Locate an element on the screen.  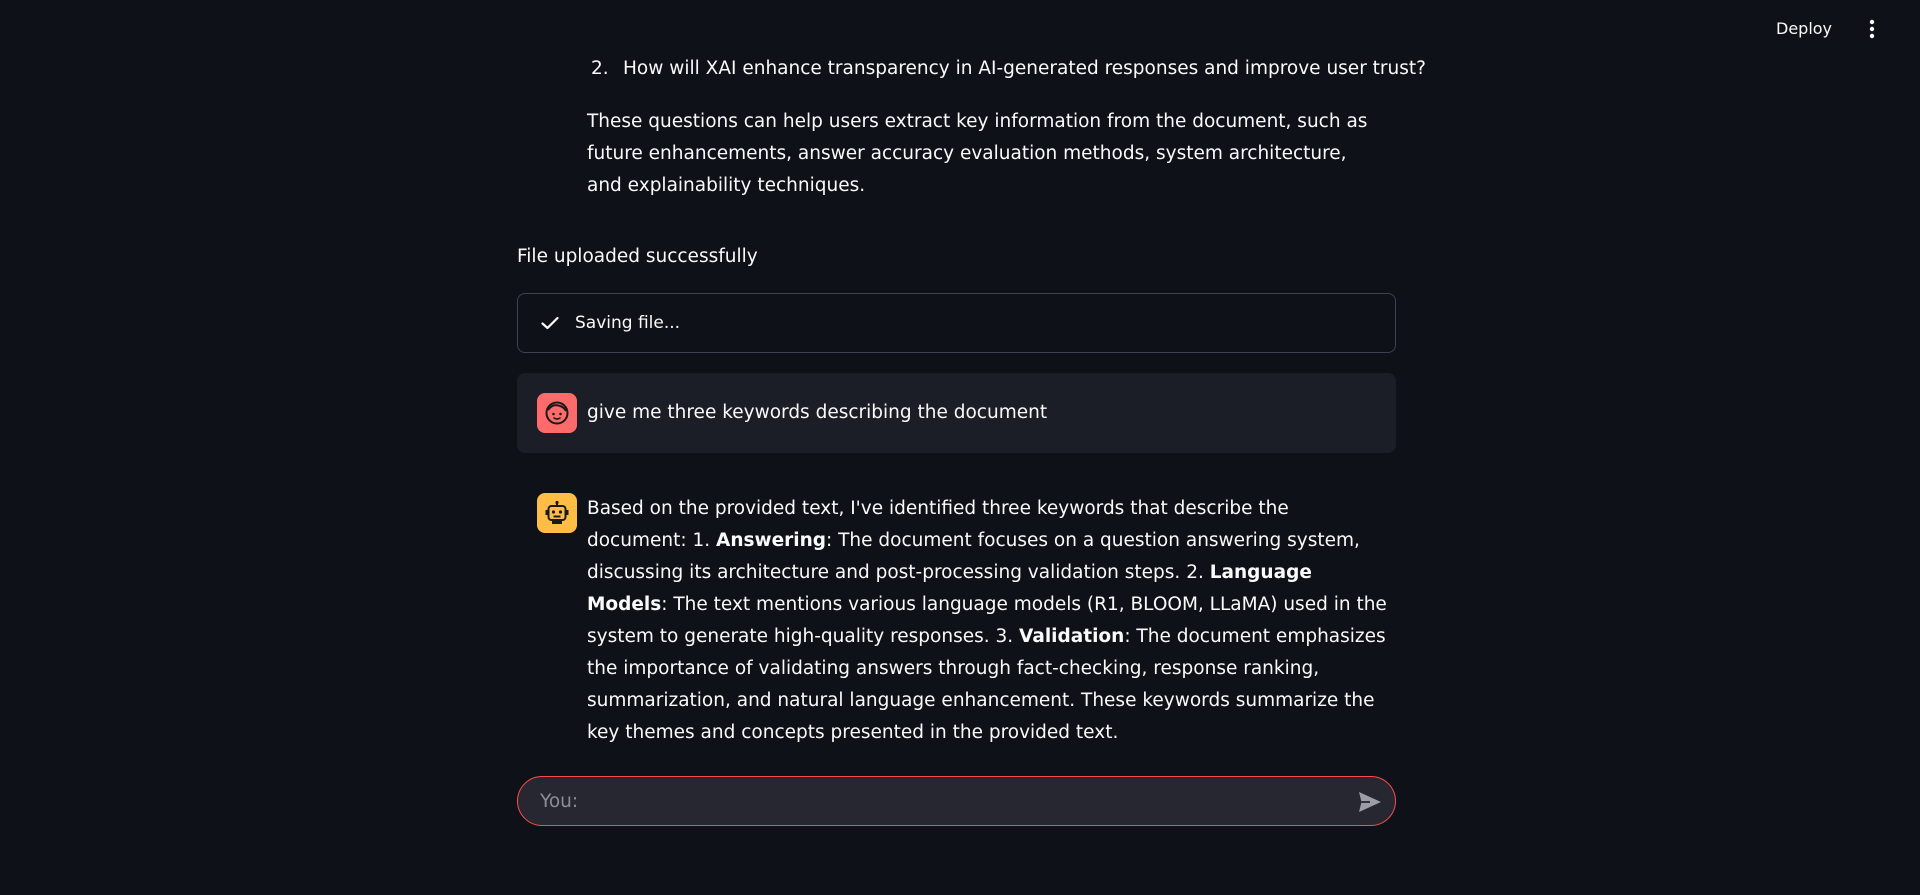
robot-icon is located at coordinates (557, 512).